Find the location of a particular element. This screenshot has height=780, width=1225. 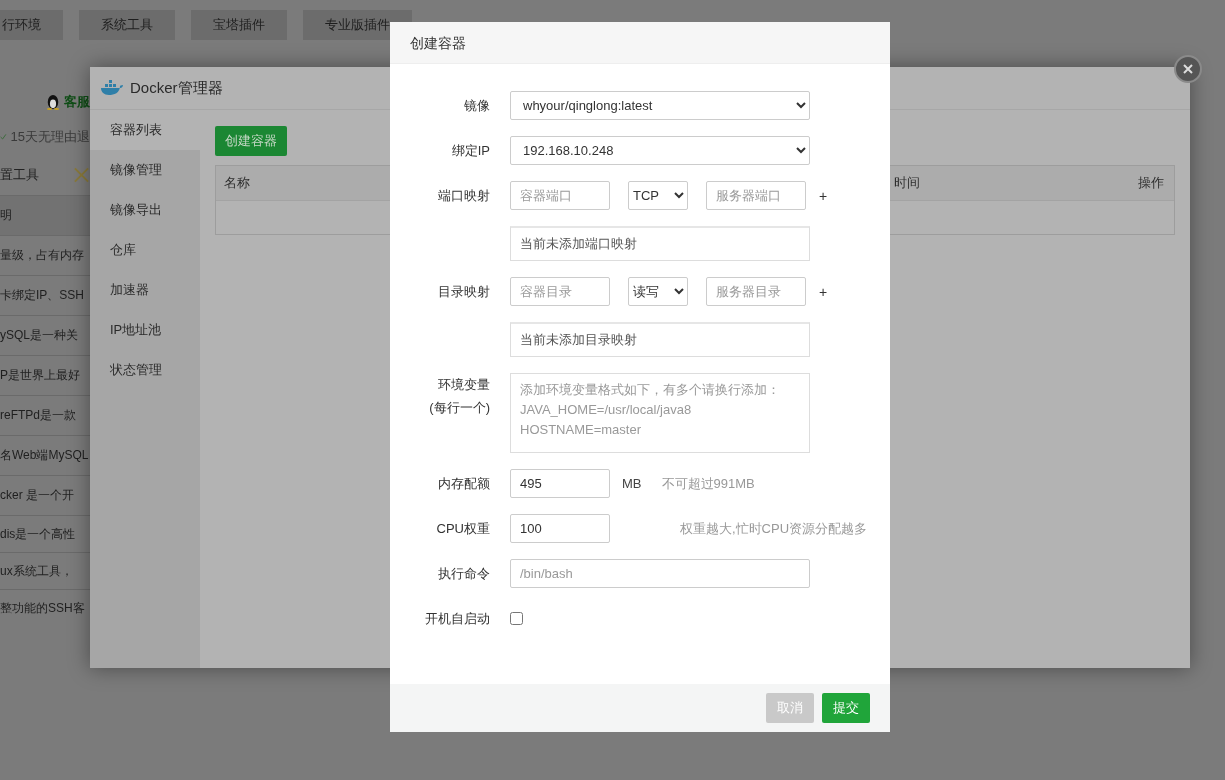

field-label: 绑定IP is located at coordinates (470, 151).